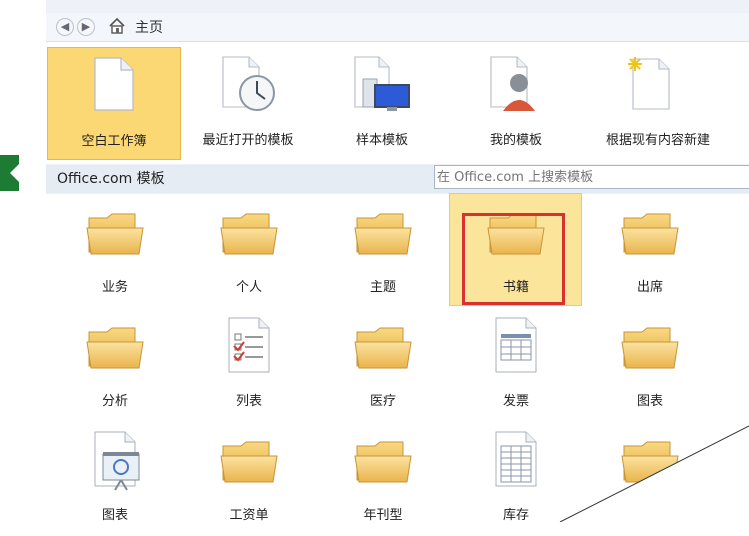  I want to click on my-templates-icon, so click(512, 83).